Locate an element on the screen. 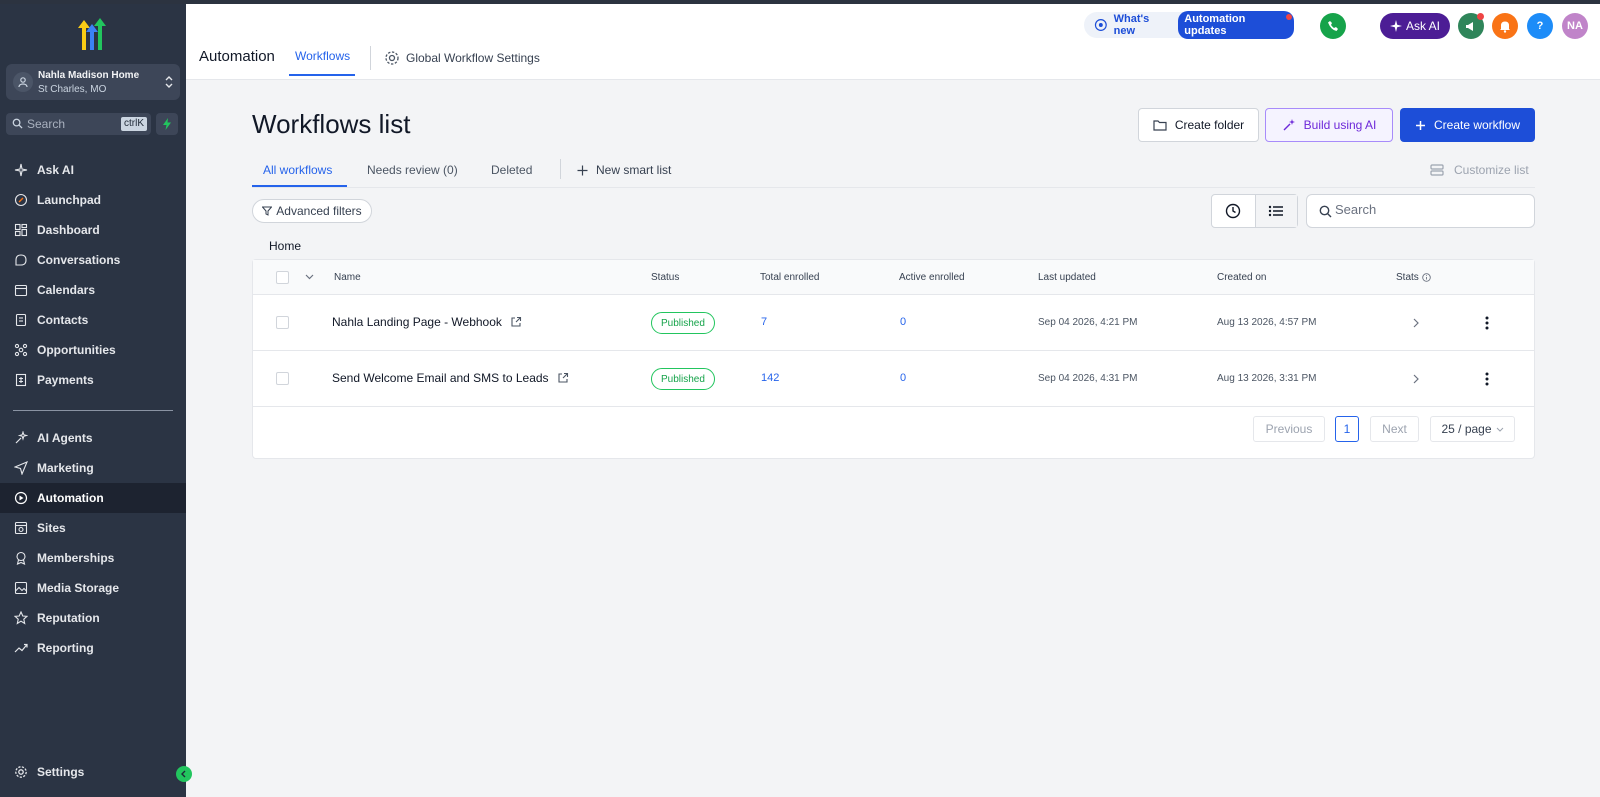 The width and height of the screenshot is (1600, 797). tab-all-workflows: All workflows is located at coordinates (297, 170).